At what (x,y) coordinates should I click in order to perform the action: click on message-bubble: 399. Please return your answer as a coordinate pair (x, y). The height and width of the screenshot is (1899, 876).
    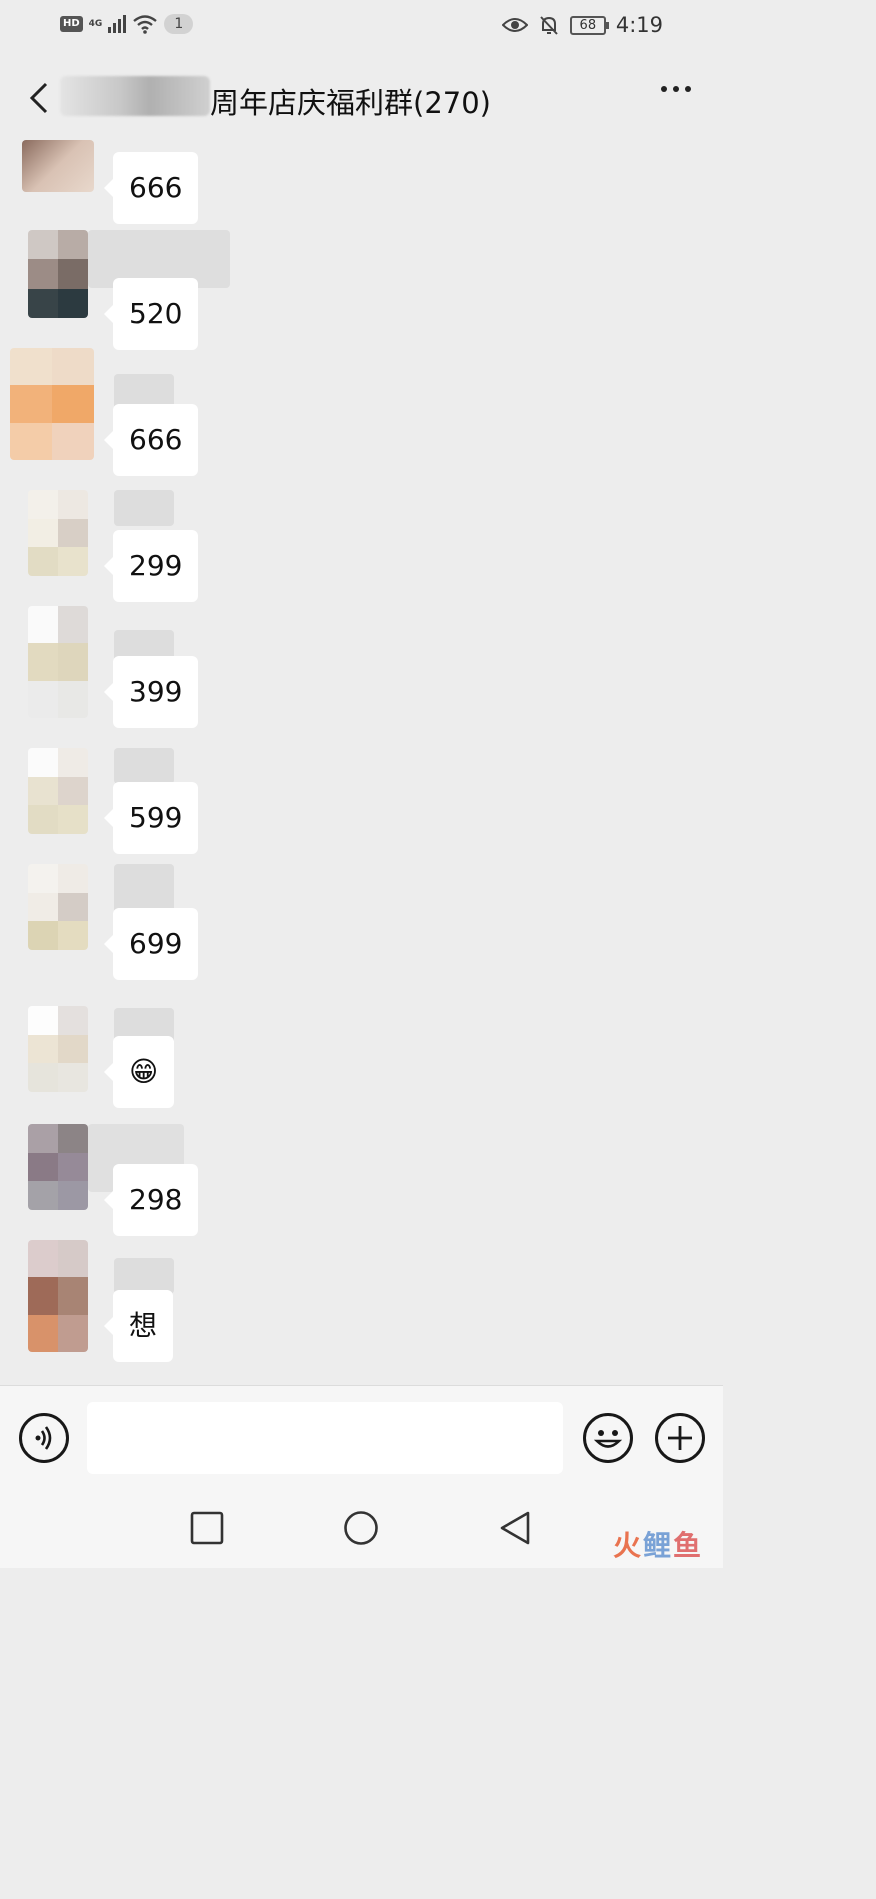
    Looking at the image, I should click on (151, 692).